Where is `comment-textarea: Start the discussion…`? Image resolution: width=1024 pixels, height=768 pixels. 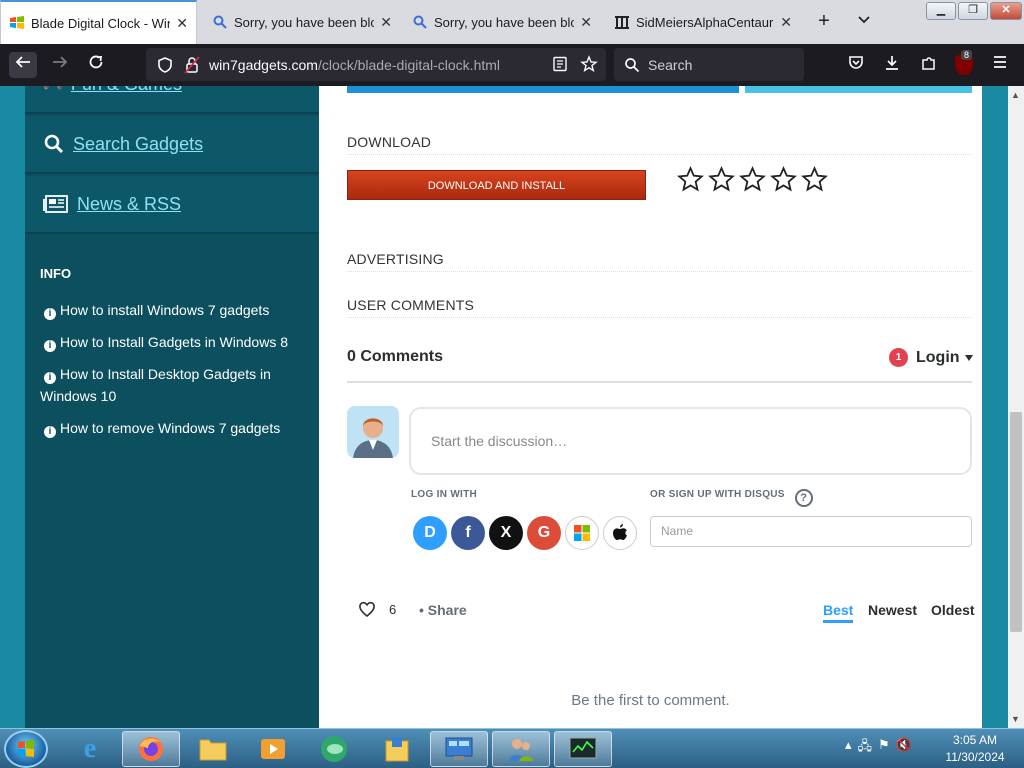
comment-textarea: Start the discussion… is located at coordinates (690, 441).